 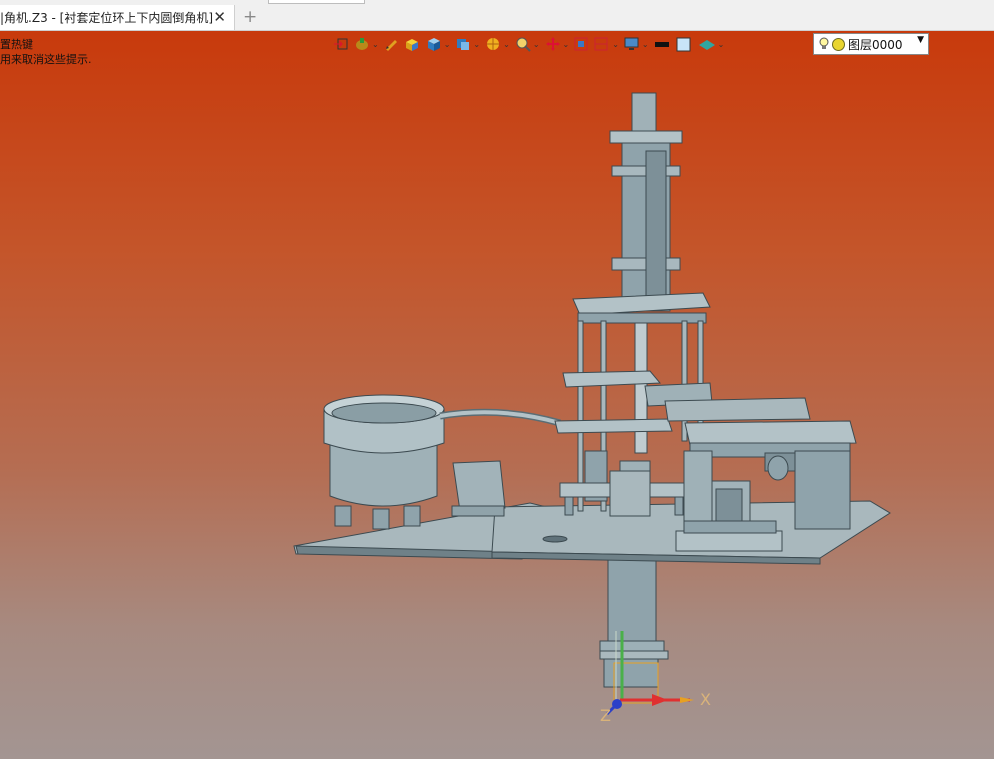 What do you see at coordinates (316, 2) in the screenshot?
I see `top-edge-field` at bounding box center [316, 2].